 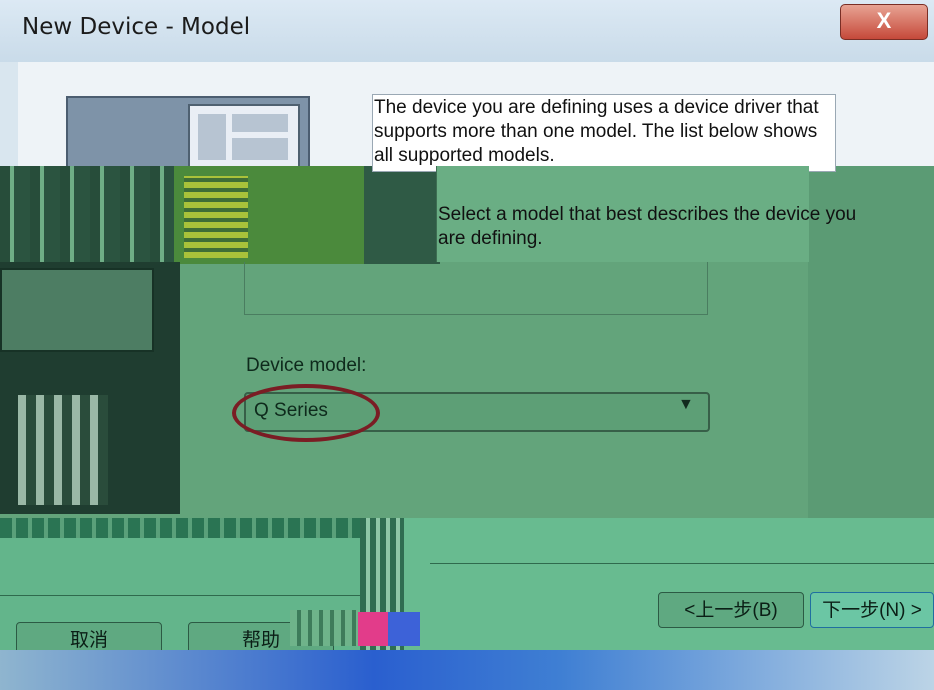 I want to click on plc-unit-illustration, so click(x=77, y=310).